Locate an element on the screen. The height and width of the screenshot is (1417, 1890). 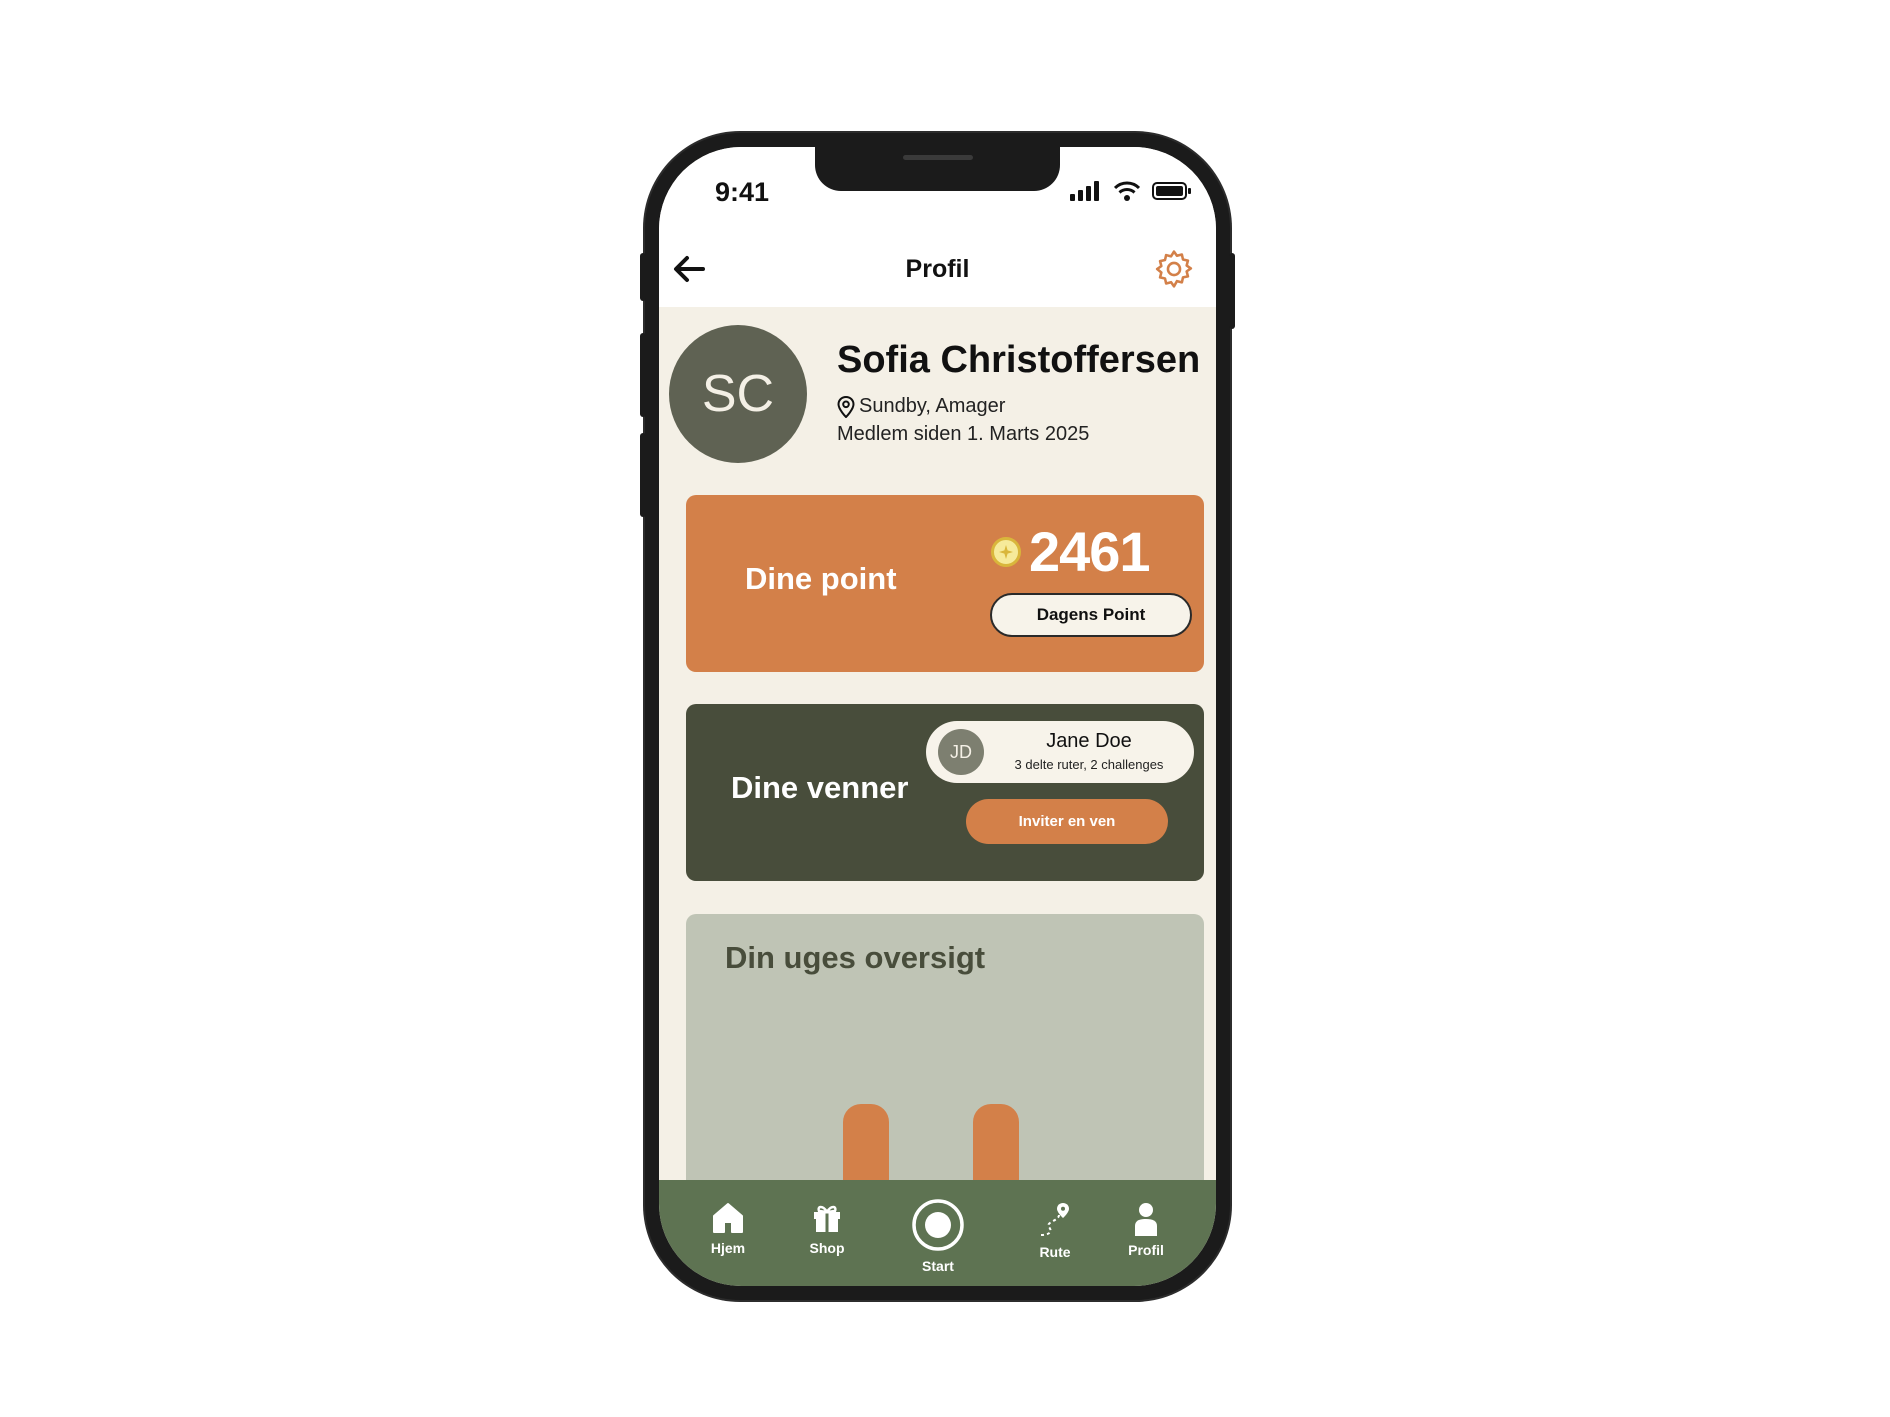
tab-shop: Shop is located at coordinates (827, 1229).